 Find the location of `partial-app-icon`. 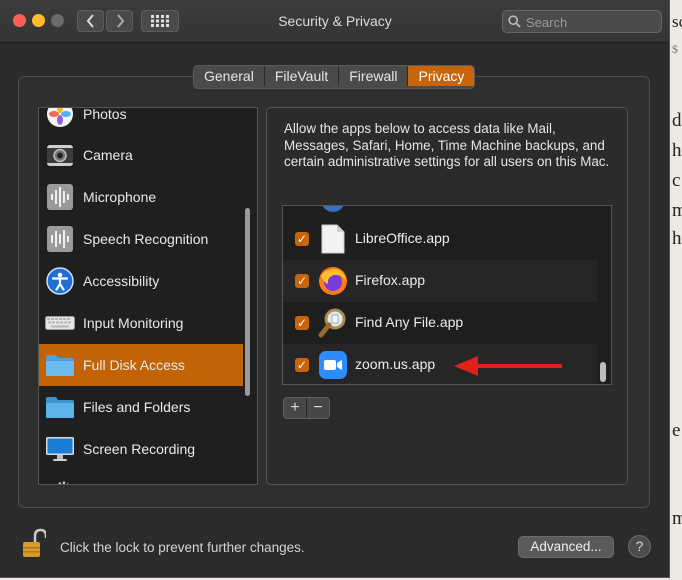

partial-app-icon is located at coordinates (333, 211).